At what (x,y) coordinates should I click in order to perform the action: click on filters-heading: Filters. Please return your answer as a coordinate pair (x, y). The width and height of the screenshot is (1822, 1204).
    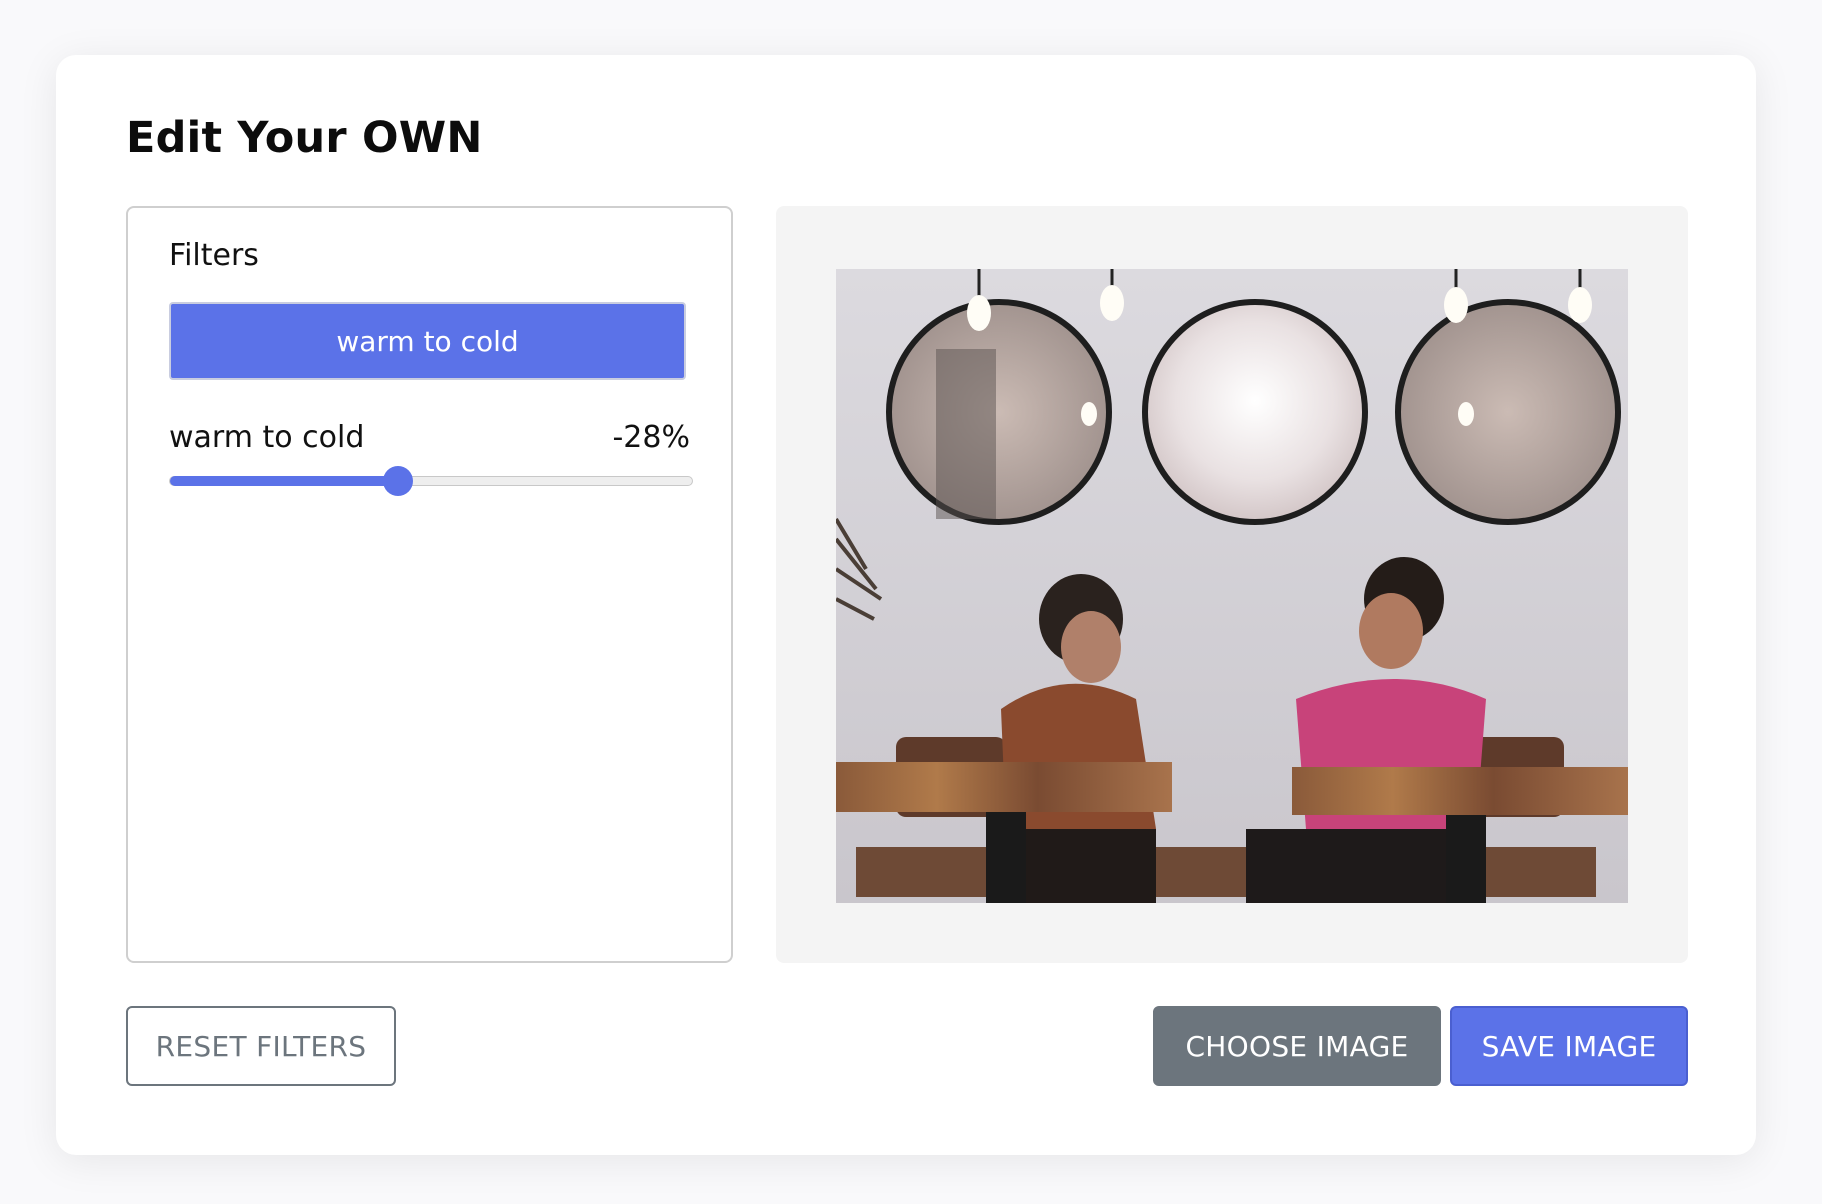
    Looking at the image, I should click on (214, 255).